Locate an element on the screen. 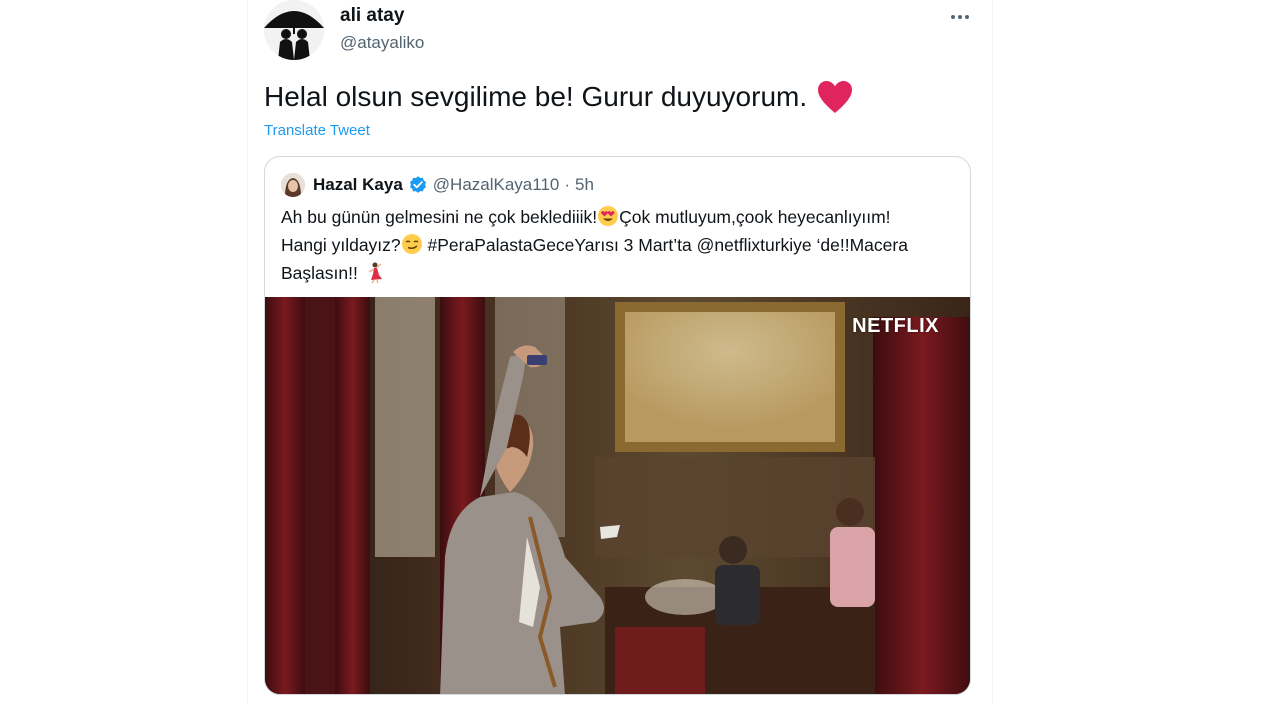  netflix-watermark: NETFLIX is located at coordinates (895, 326).